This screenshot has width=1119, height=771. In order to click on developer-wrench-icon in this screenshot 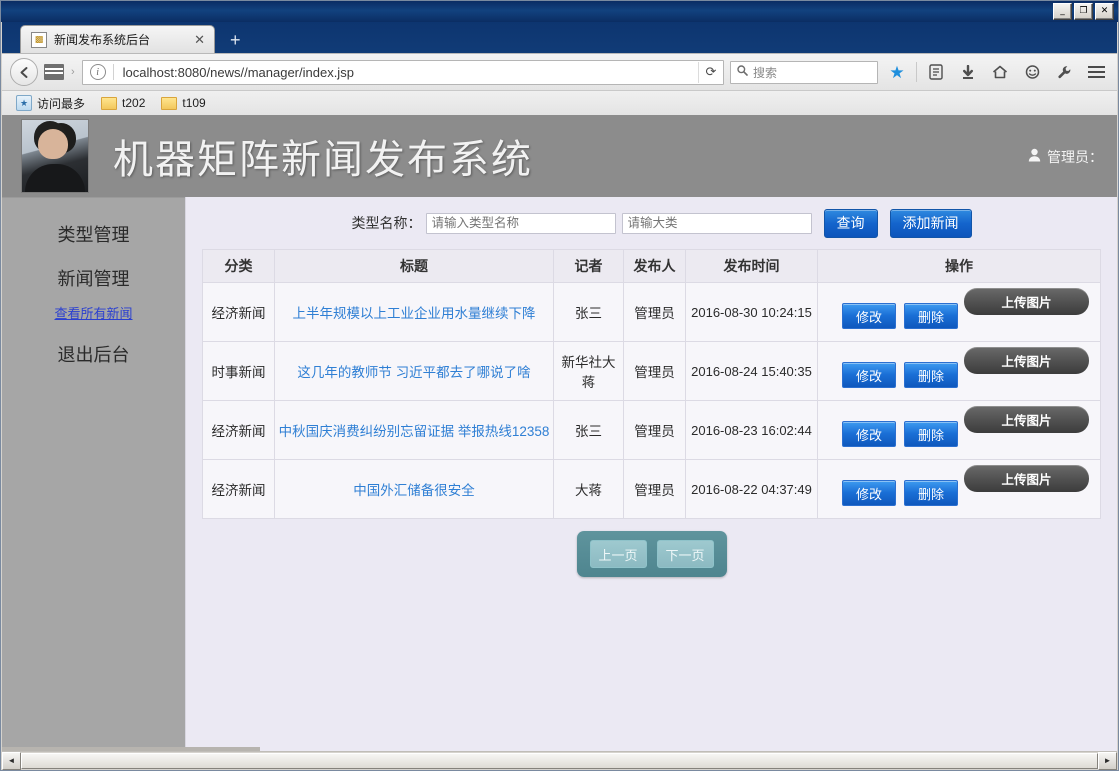, I will do `click(1064, 72)`.